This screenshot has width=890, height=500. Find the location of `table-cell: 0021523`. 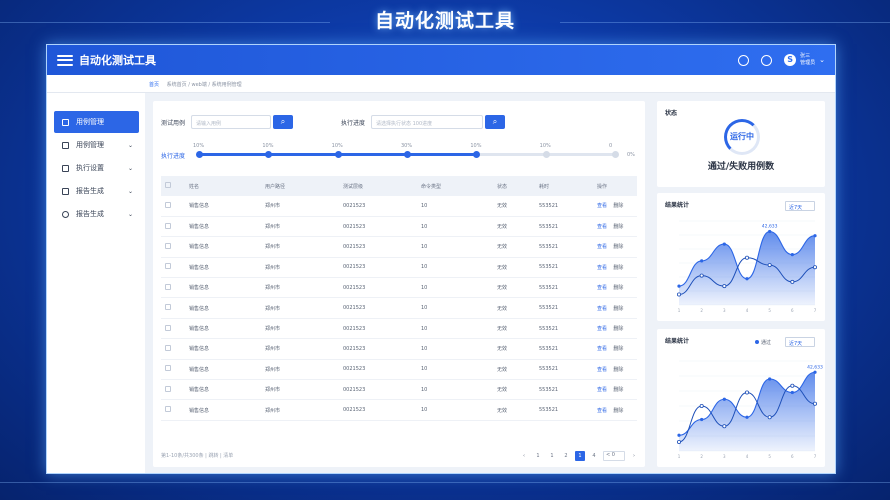

table-cell: 0021523 is located at coordinates (354, 389).